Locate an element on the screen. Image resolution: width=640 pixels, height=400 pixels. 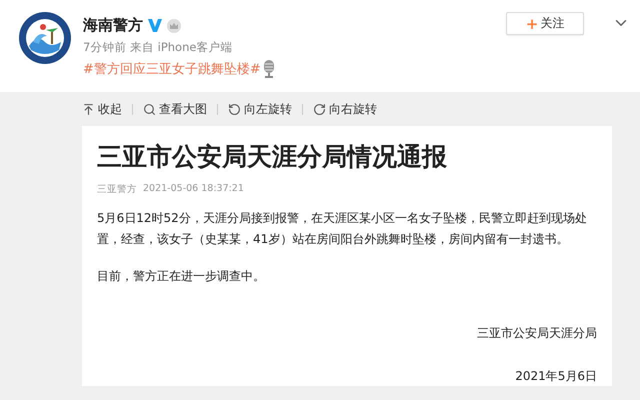
document-timestamp: 2021-05-06 18:37:21 is located at coordinates (193, 189).